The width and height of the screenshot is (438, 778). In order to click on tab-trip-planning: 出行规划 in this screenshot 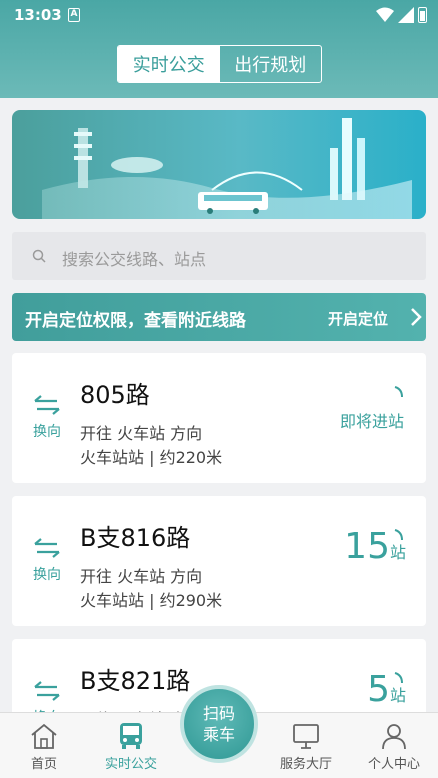, I will do `click(271, 64)`.